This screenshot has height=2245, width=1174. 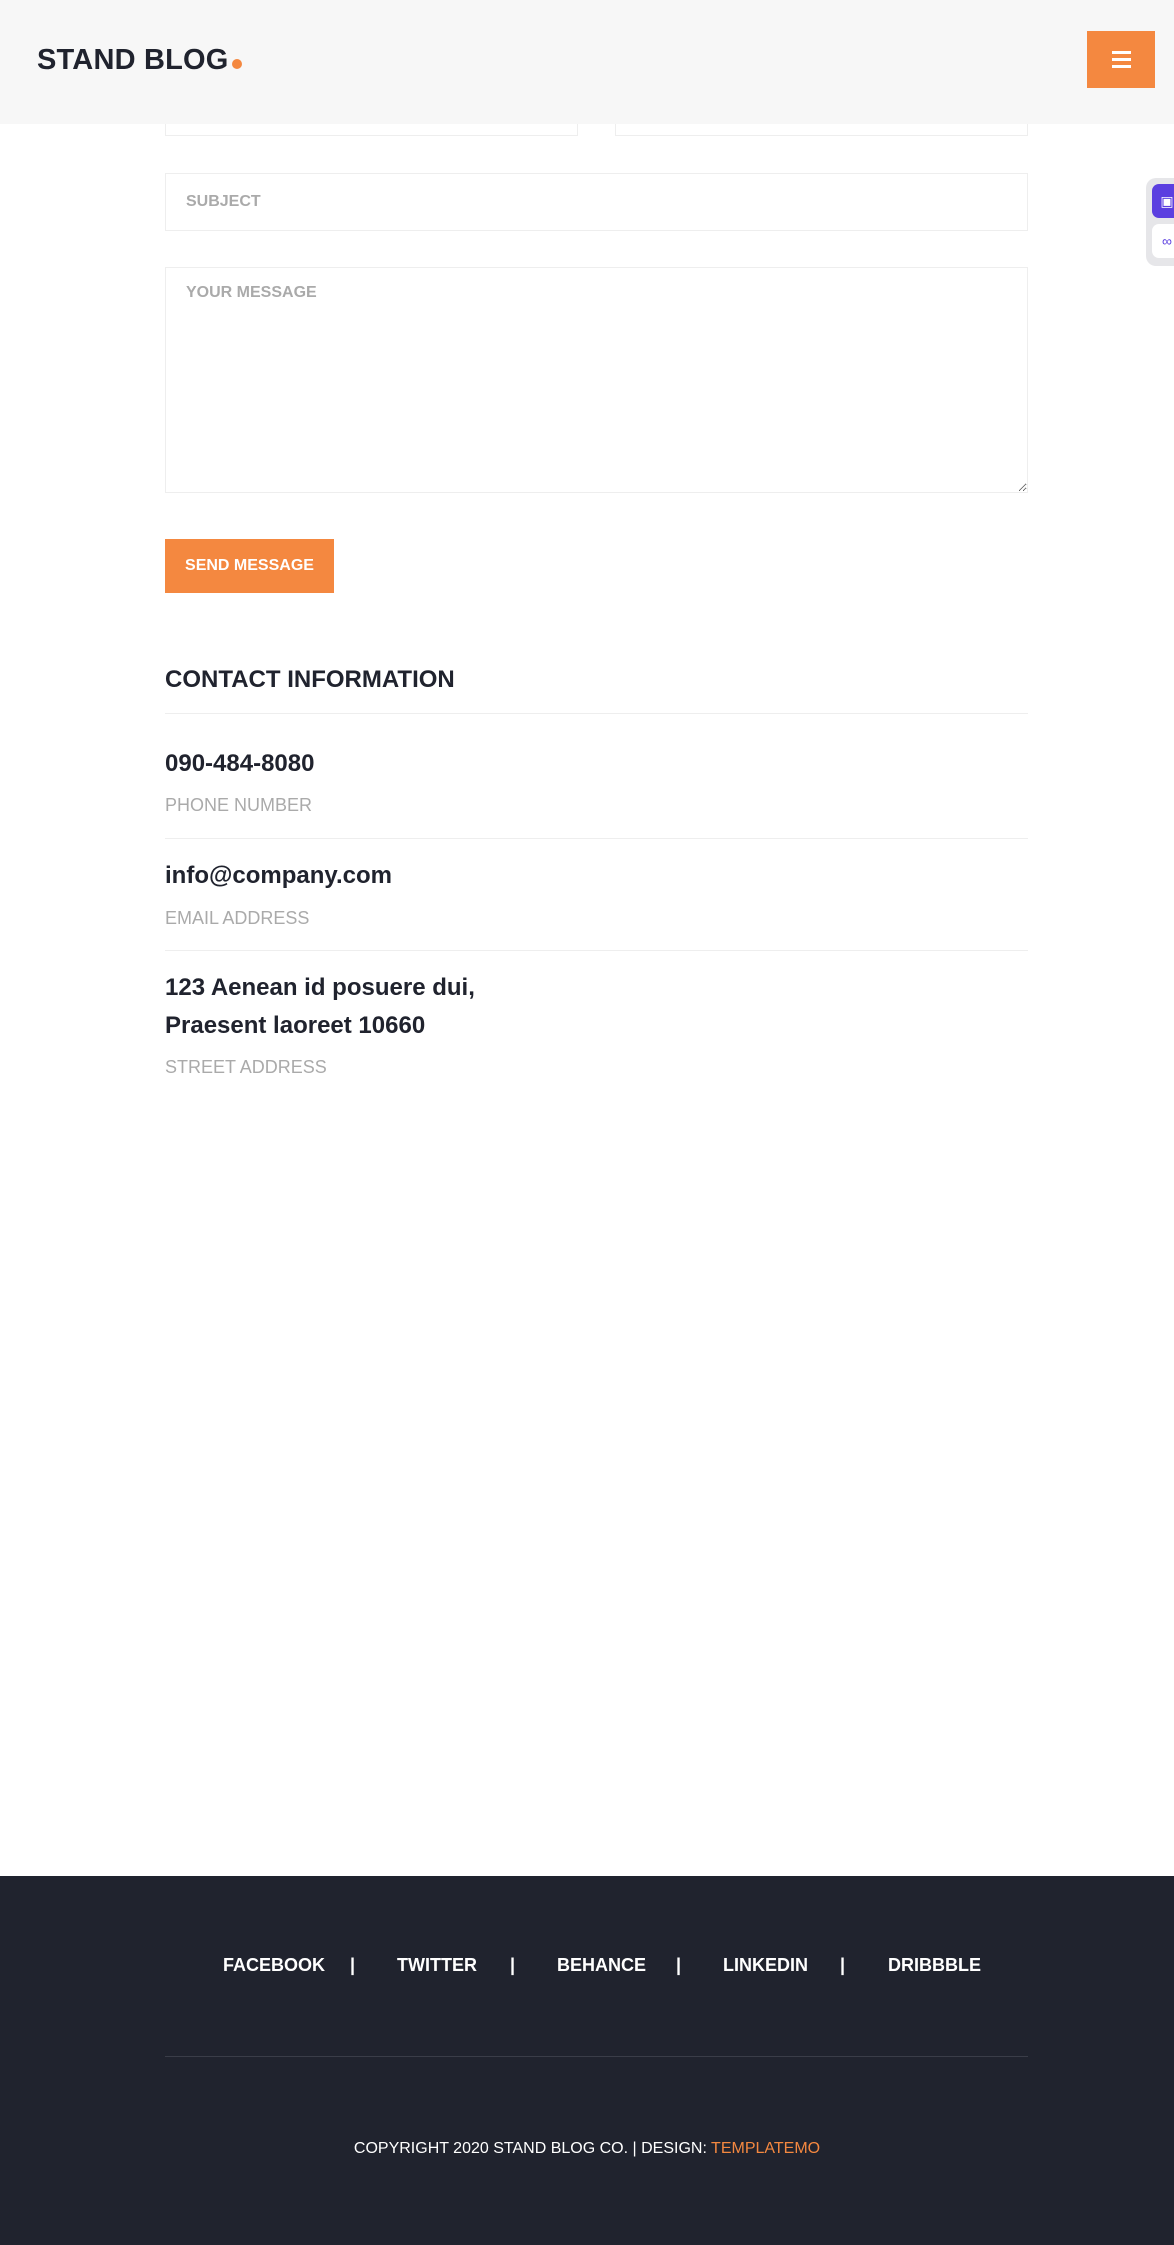 What do you see at coordinates (596, 202) in the screenshot?
I see `subject-input` at bounding box center [596, 202].